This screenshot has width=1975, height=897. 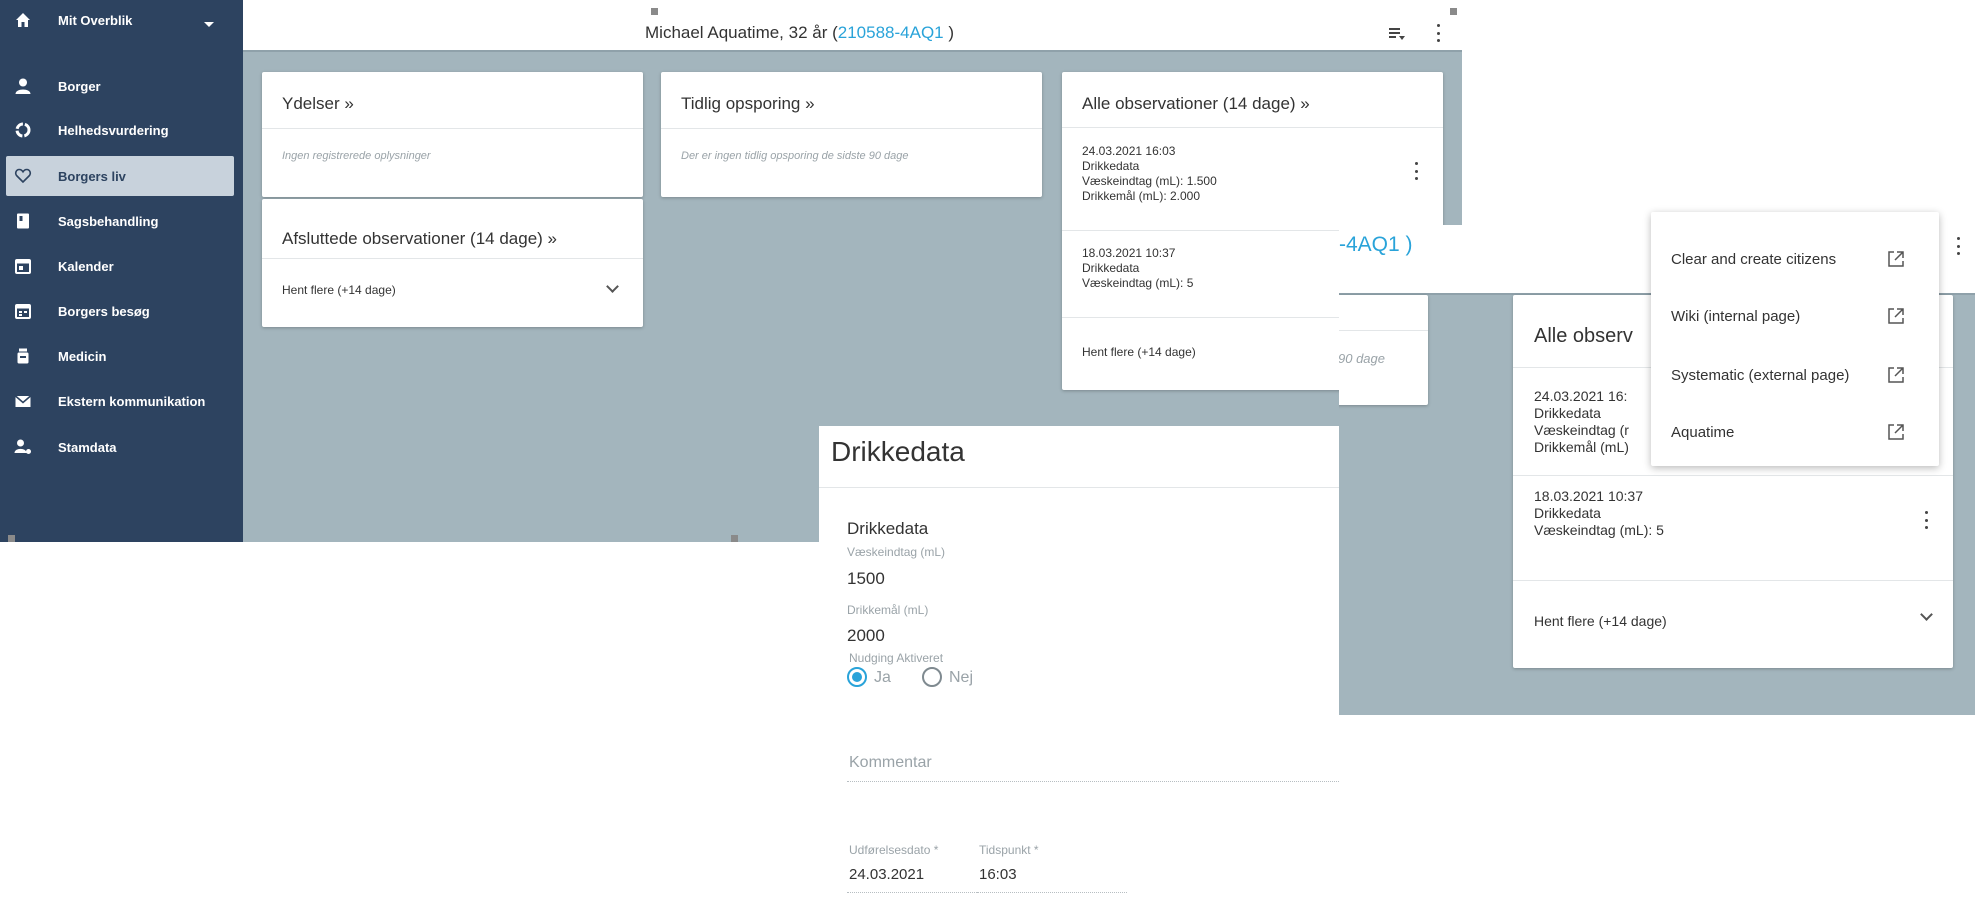 I want to click on sidebar-item-helhedsvurdering: Helhedsvurdering, so click(x=121, y=130).